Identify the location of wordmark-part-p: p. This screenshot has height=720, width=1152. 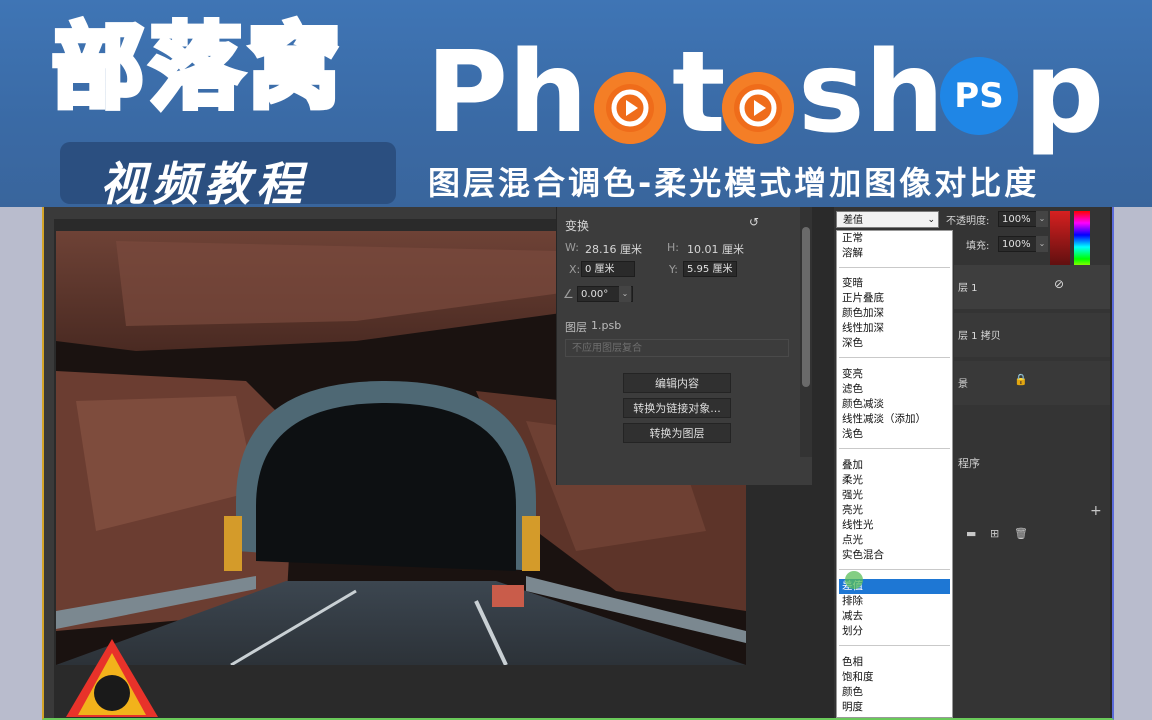
(1064, 93).